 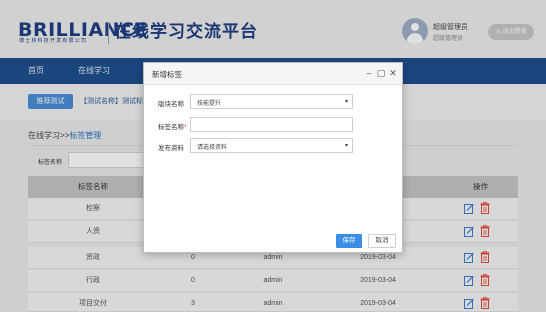 What do you see at coordinates (171, 148) in the screenshot?
I see `field-label-resource: 发布资料` at bounding box center [171, 148].